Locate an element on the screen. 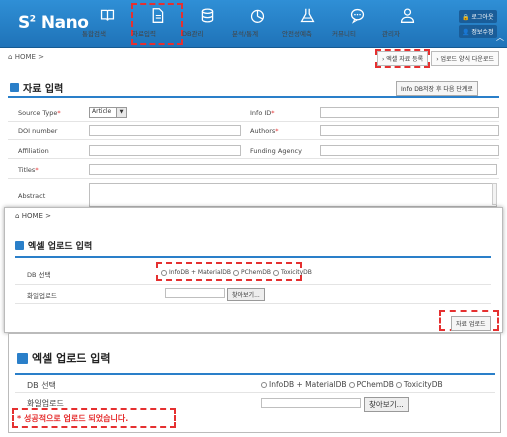  info-id-label: Info ID* is located at coordinates (262, 113).